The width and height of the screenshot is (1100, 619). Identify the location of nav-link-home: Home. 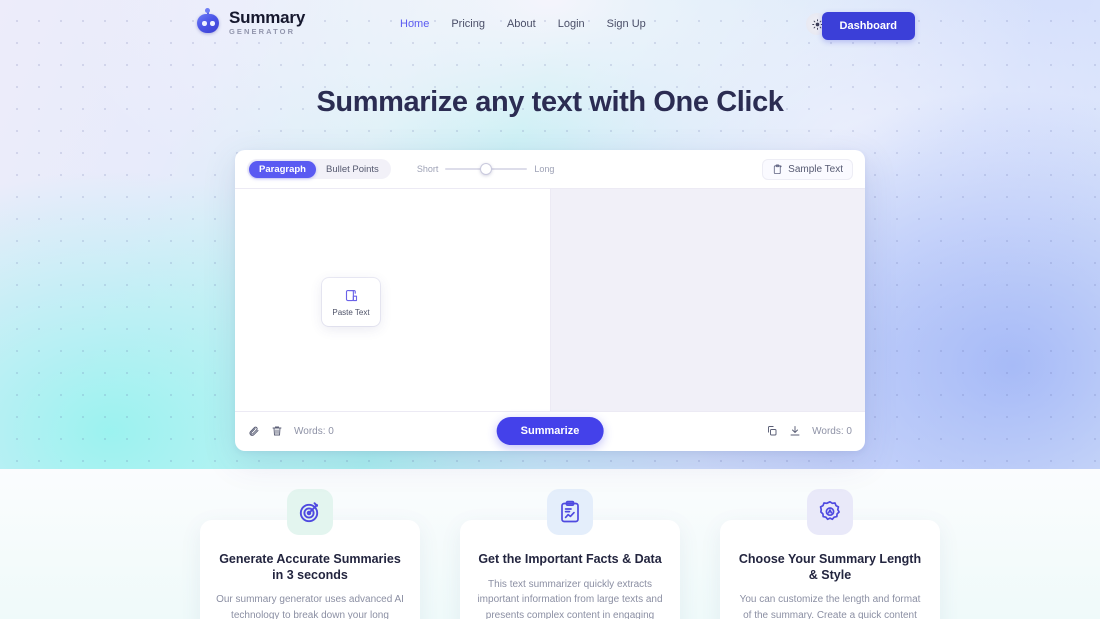
(414, 24).